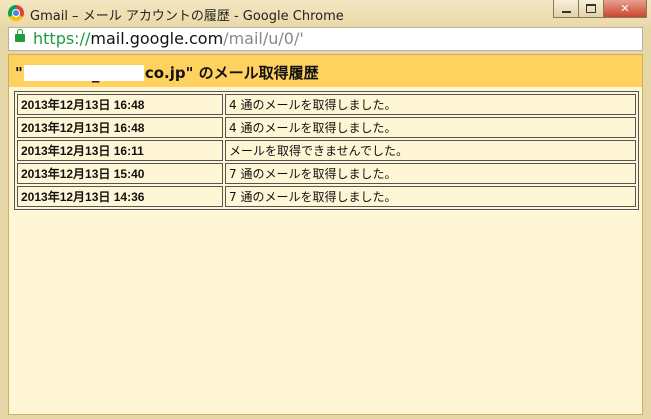 This screenshot has width=651, height=419. Describe the element at coordinates (187, 16) in the screenshot. I see `window-title: Gmail – メール アカウントの履歴 - Google Chrome` at that location.